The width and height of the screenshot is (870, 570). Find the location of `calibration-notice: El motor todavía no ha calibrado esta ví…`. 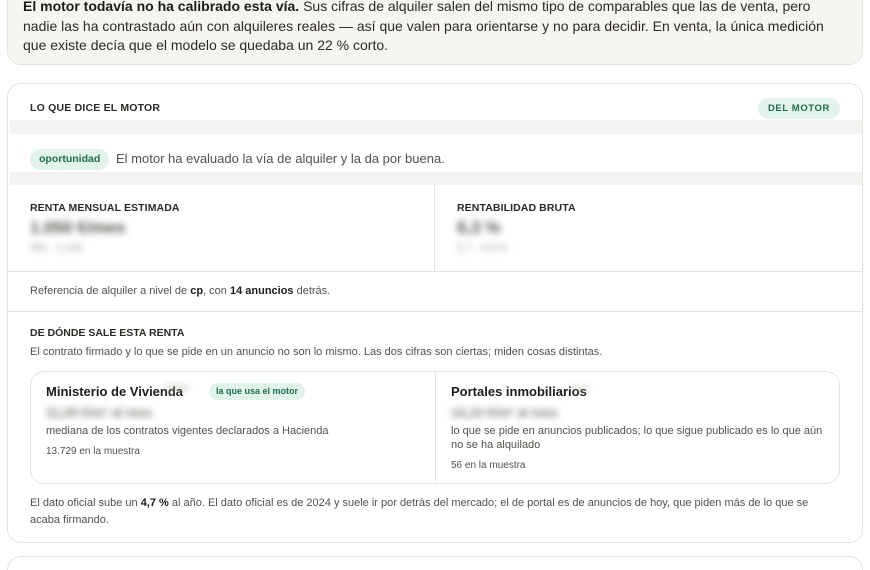

calibration-notice: El motor todavía no ha calibrado esta ví… is located at coordinates (435, 32).